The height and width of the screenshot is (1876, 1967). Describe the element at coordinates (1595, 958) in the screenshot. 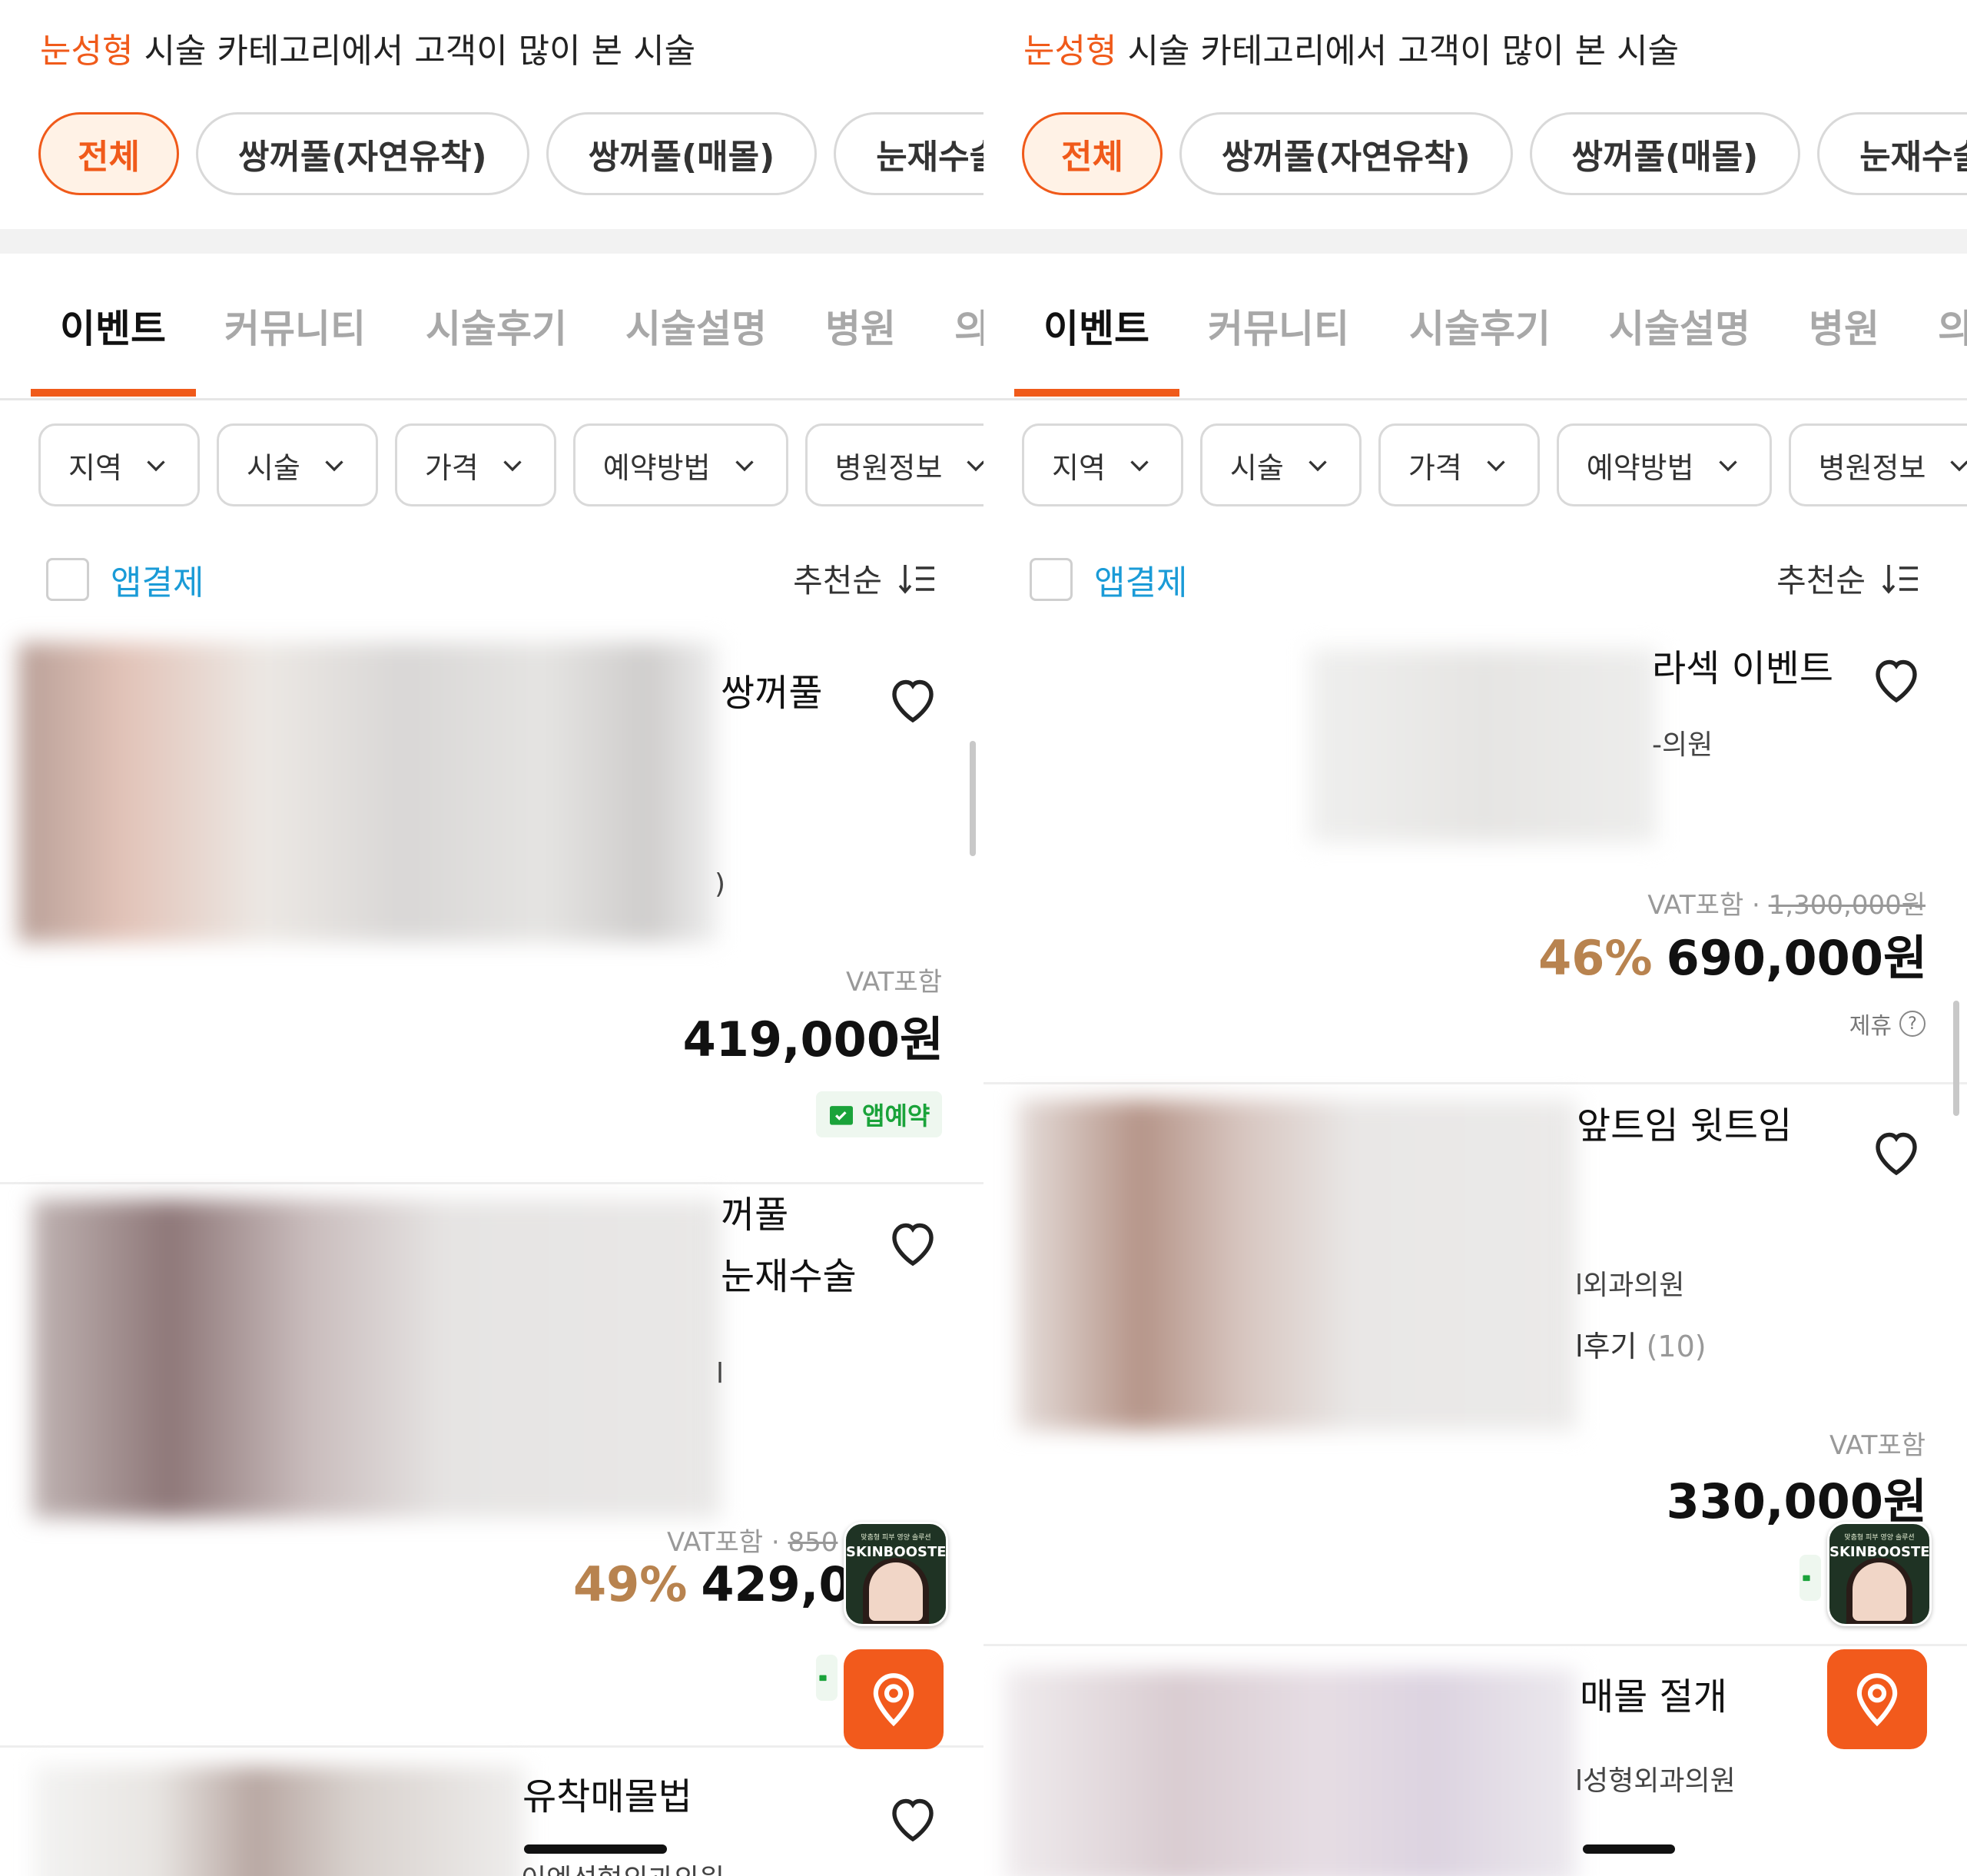

I see `discount-rate: 46%` at that location.